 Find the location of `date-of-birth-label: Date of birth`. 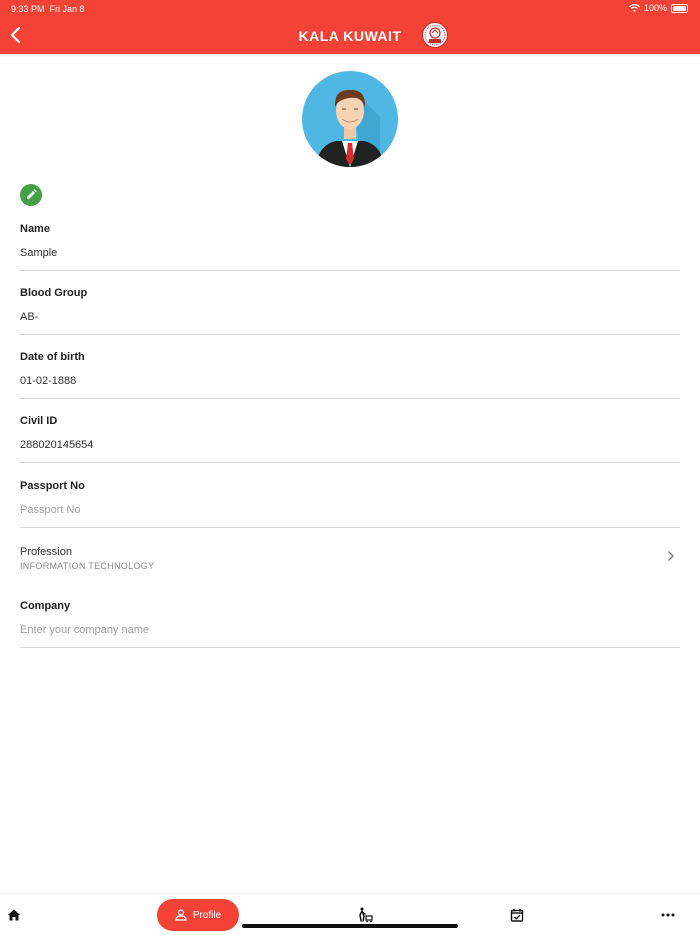

date-of-birth-label: Date of birth is located at coordinates (52, 357).